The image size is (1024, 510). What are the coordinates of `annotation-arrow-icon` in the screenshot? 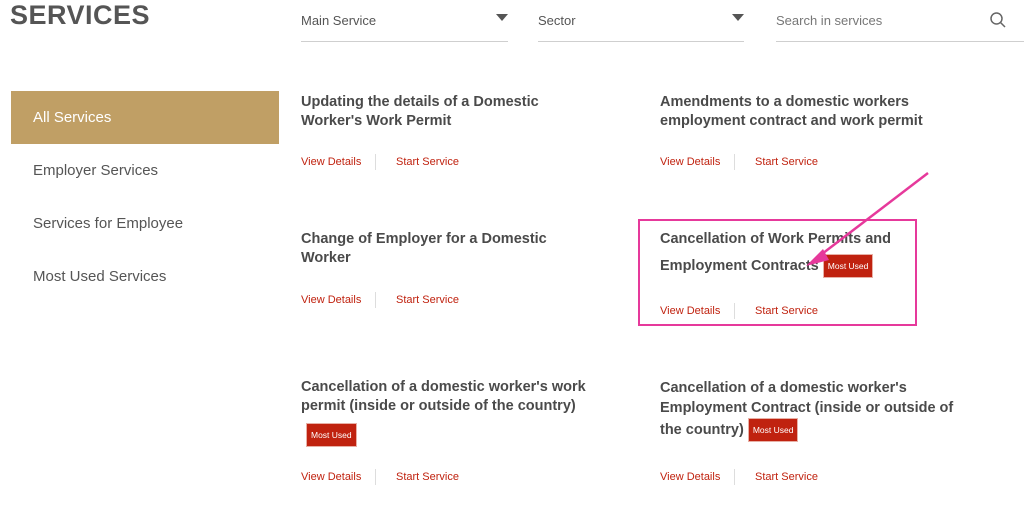 It's located at (867, 219).